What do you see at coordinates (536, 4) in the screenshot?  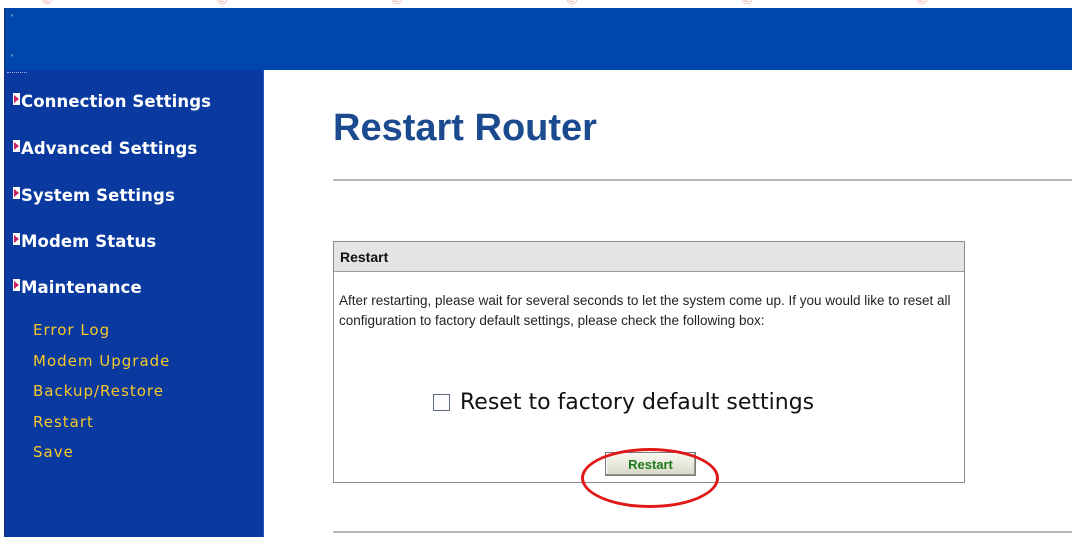 I see `watermark-strip: © © © © © ©` at bounding box center [536, 4].